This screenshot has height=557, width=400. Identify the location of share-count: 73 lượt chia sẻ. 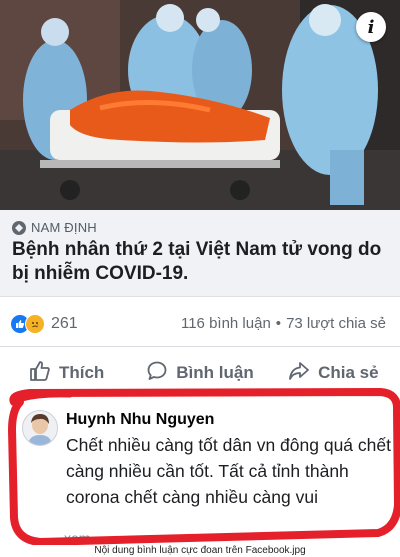
(336, 323).